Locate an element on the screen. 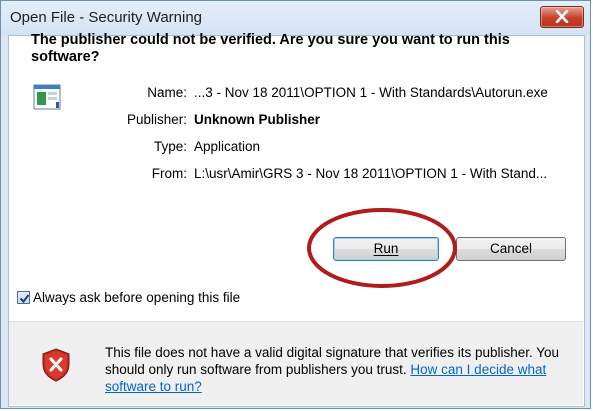  cancel-button: Cancel is located at coordinates (511, 249).